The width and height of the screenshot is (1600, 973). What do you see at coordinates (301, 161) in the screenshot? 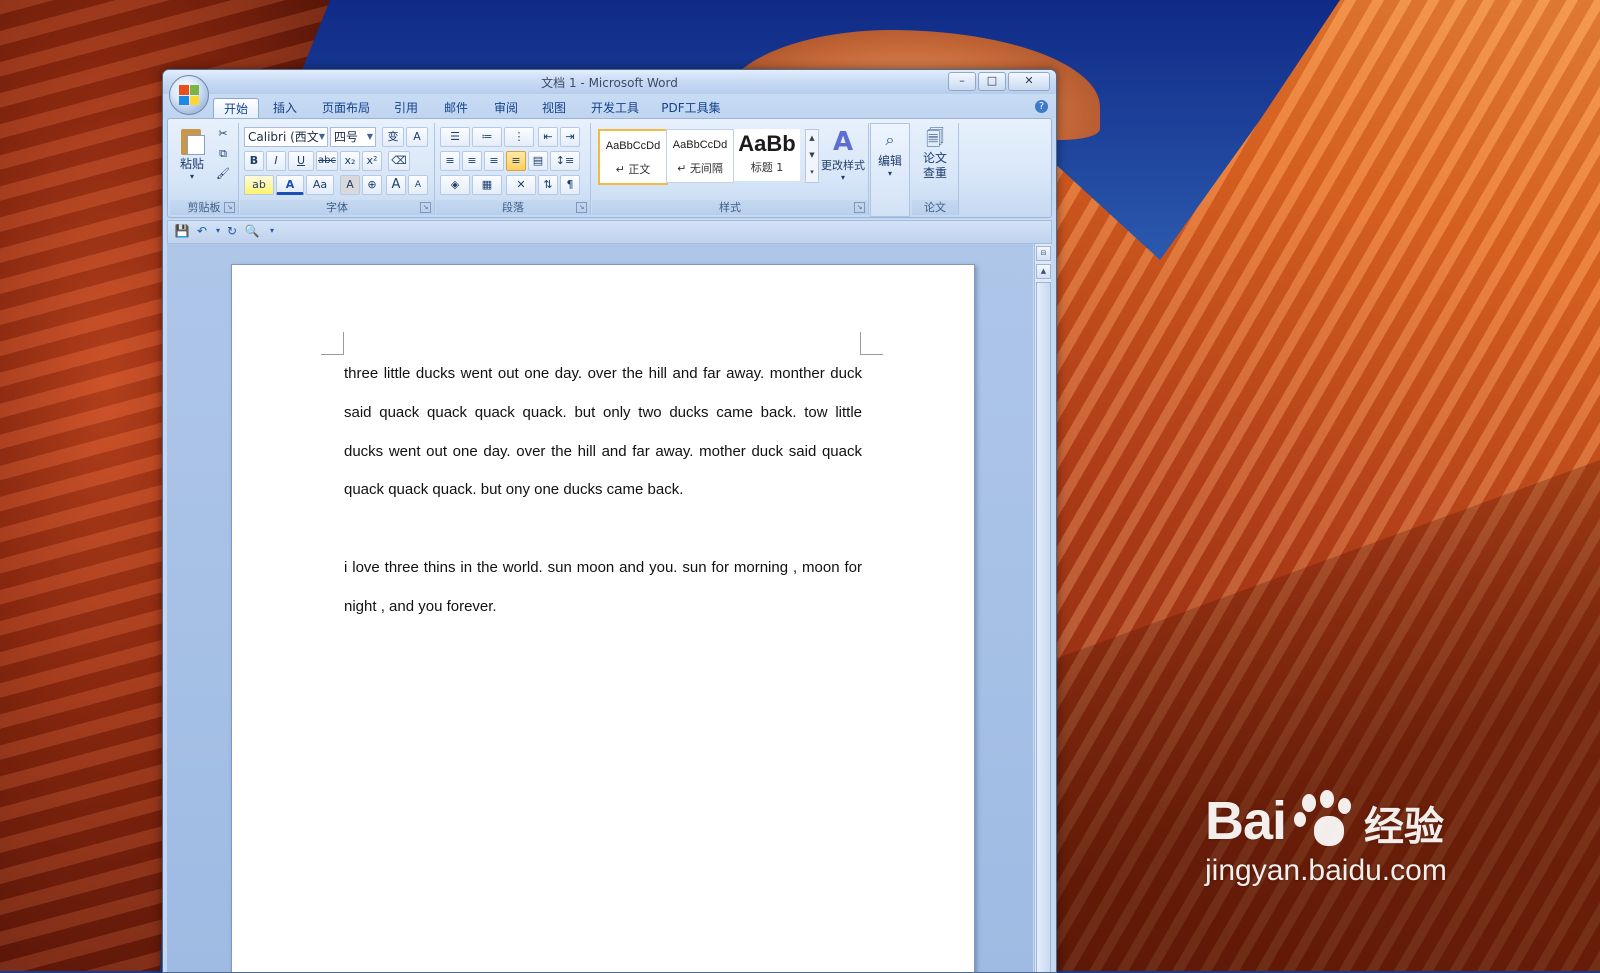
I see `underline-button: U` at bounding box center [301, 161].